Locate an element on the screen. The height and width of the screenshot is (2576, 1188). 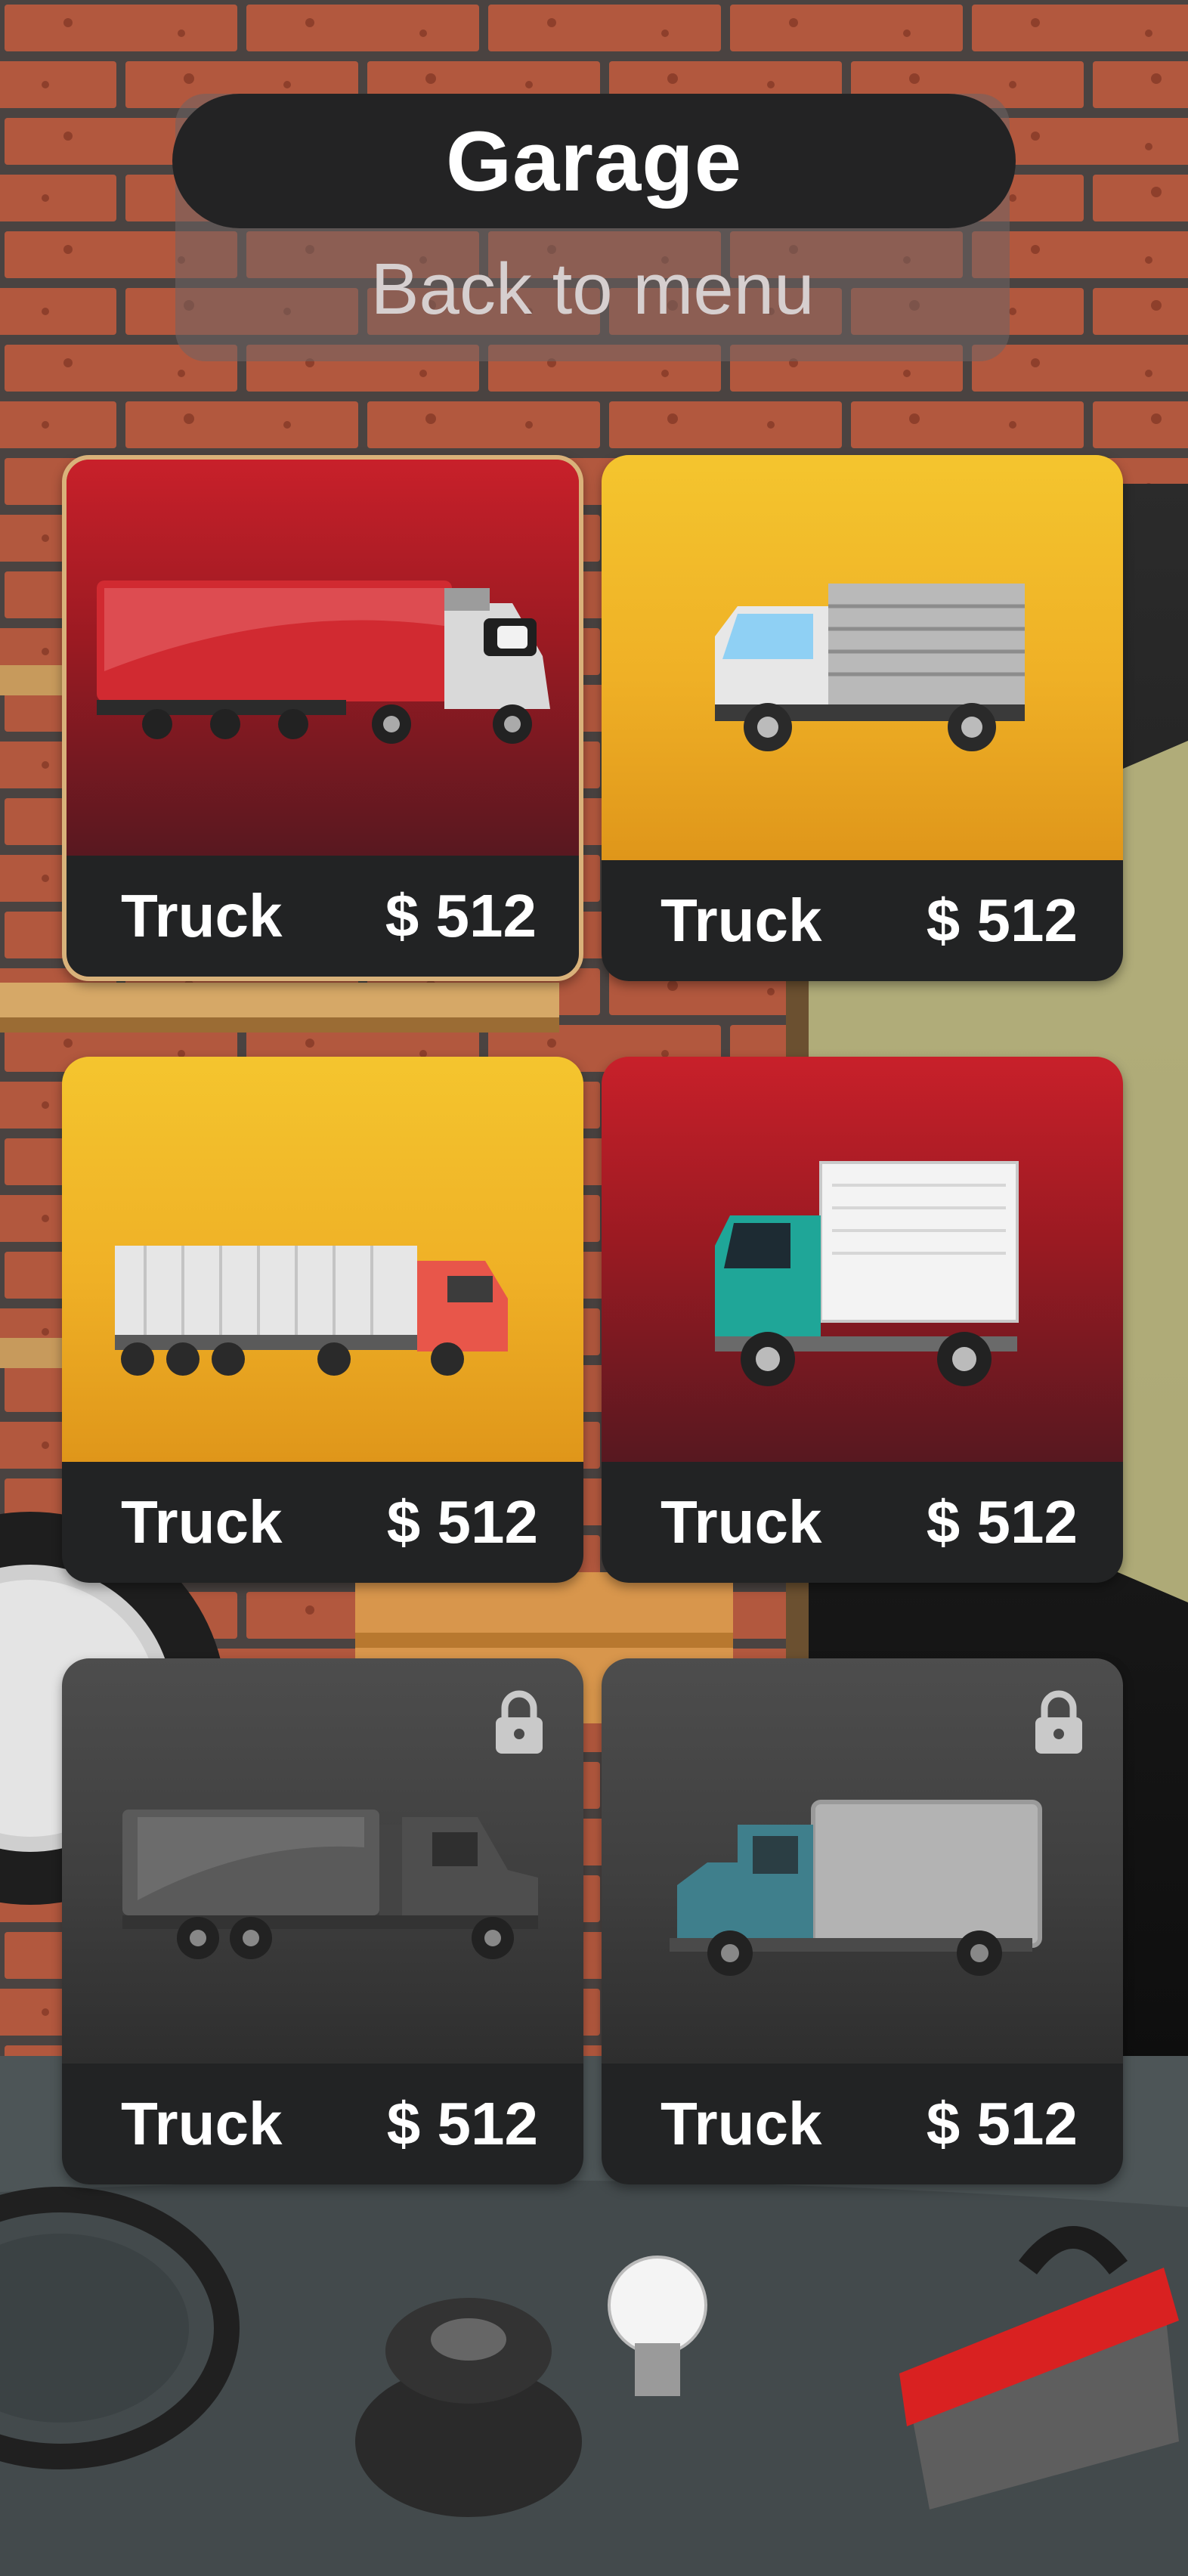
vehicle-card-6: Truck $ 512 is located at coordinates (862, 1921).